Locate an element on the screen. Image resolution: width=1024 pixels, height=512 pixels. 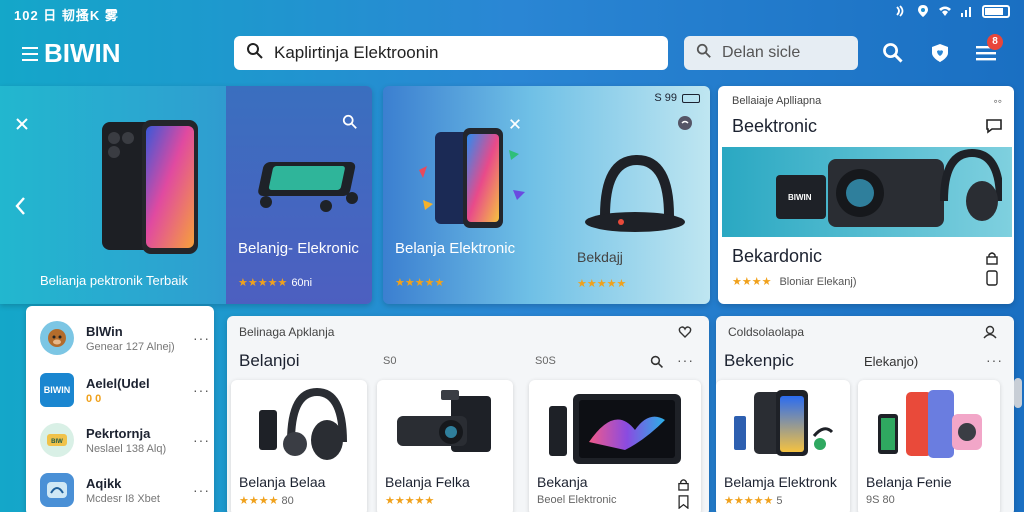
user-icon is located at coordinates (990, 332).